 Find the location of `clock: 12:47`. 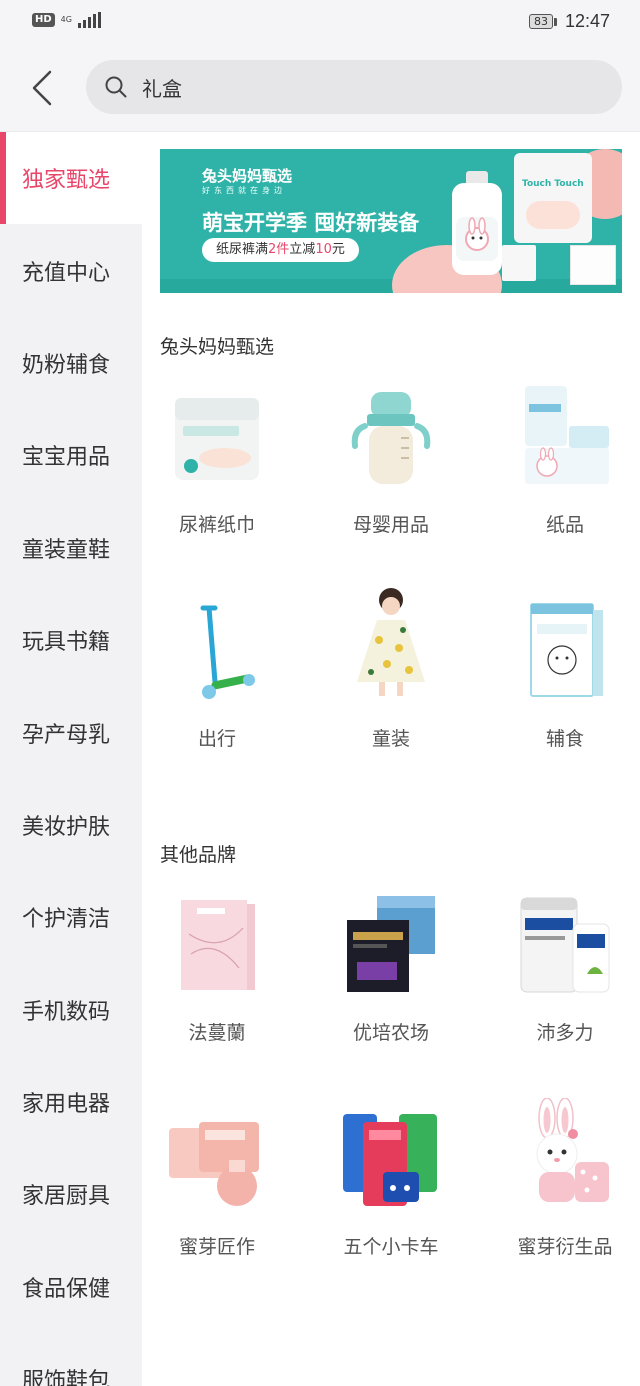

clock: 12:47 is located at coordinates (587, 21).